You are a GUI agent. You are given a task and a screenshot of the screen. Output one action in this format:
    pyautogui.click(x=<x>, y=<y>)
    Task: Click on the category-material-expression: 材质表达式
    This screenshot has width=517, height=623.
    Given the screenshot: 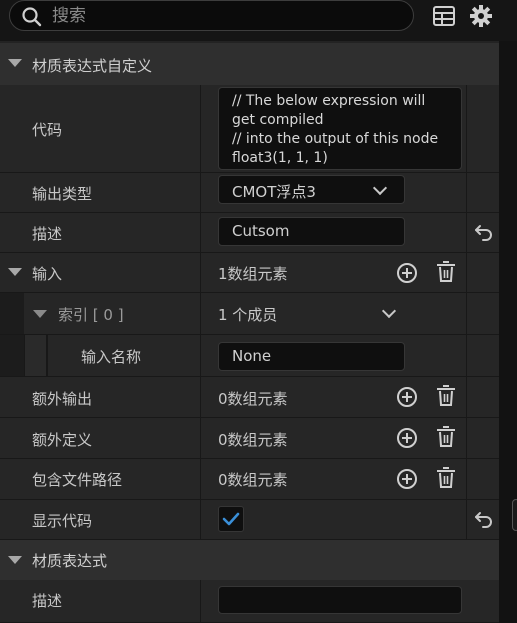 What is the action you would take?
    pyautogui.click(x=249, y=560)
    